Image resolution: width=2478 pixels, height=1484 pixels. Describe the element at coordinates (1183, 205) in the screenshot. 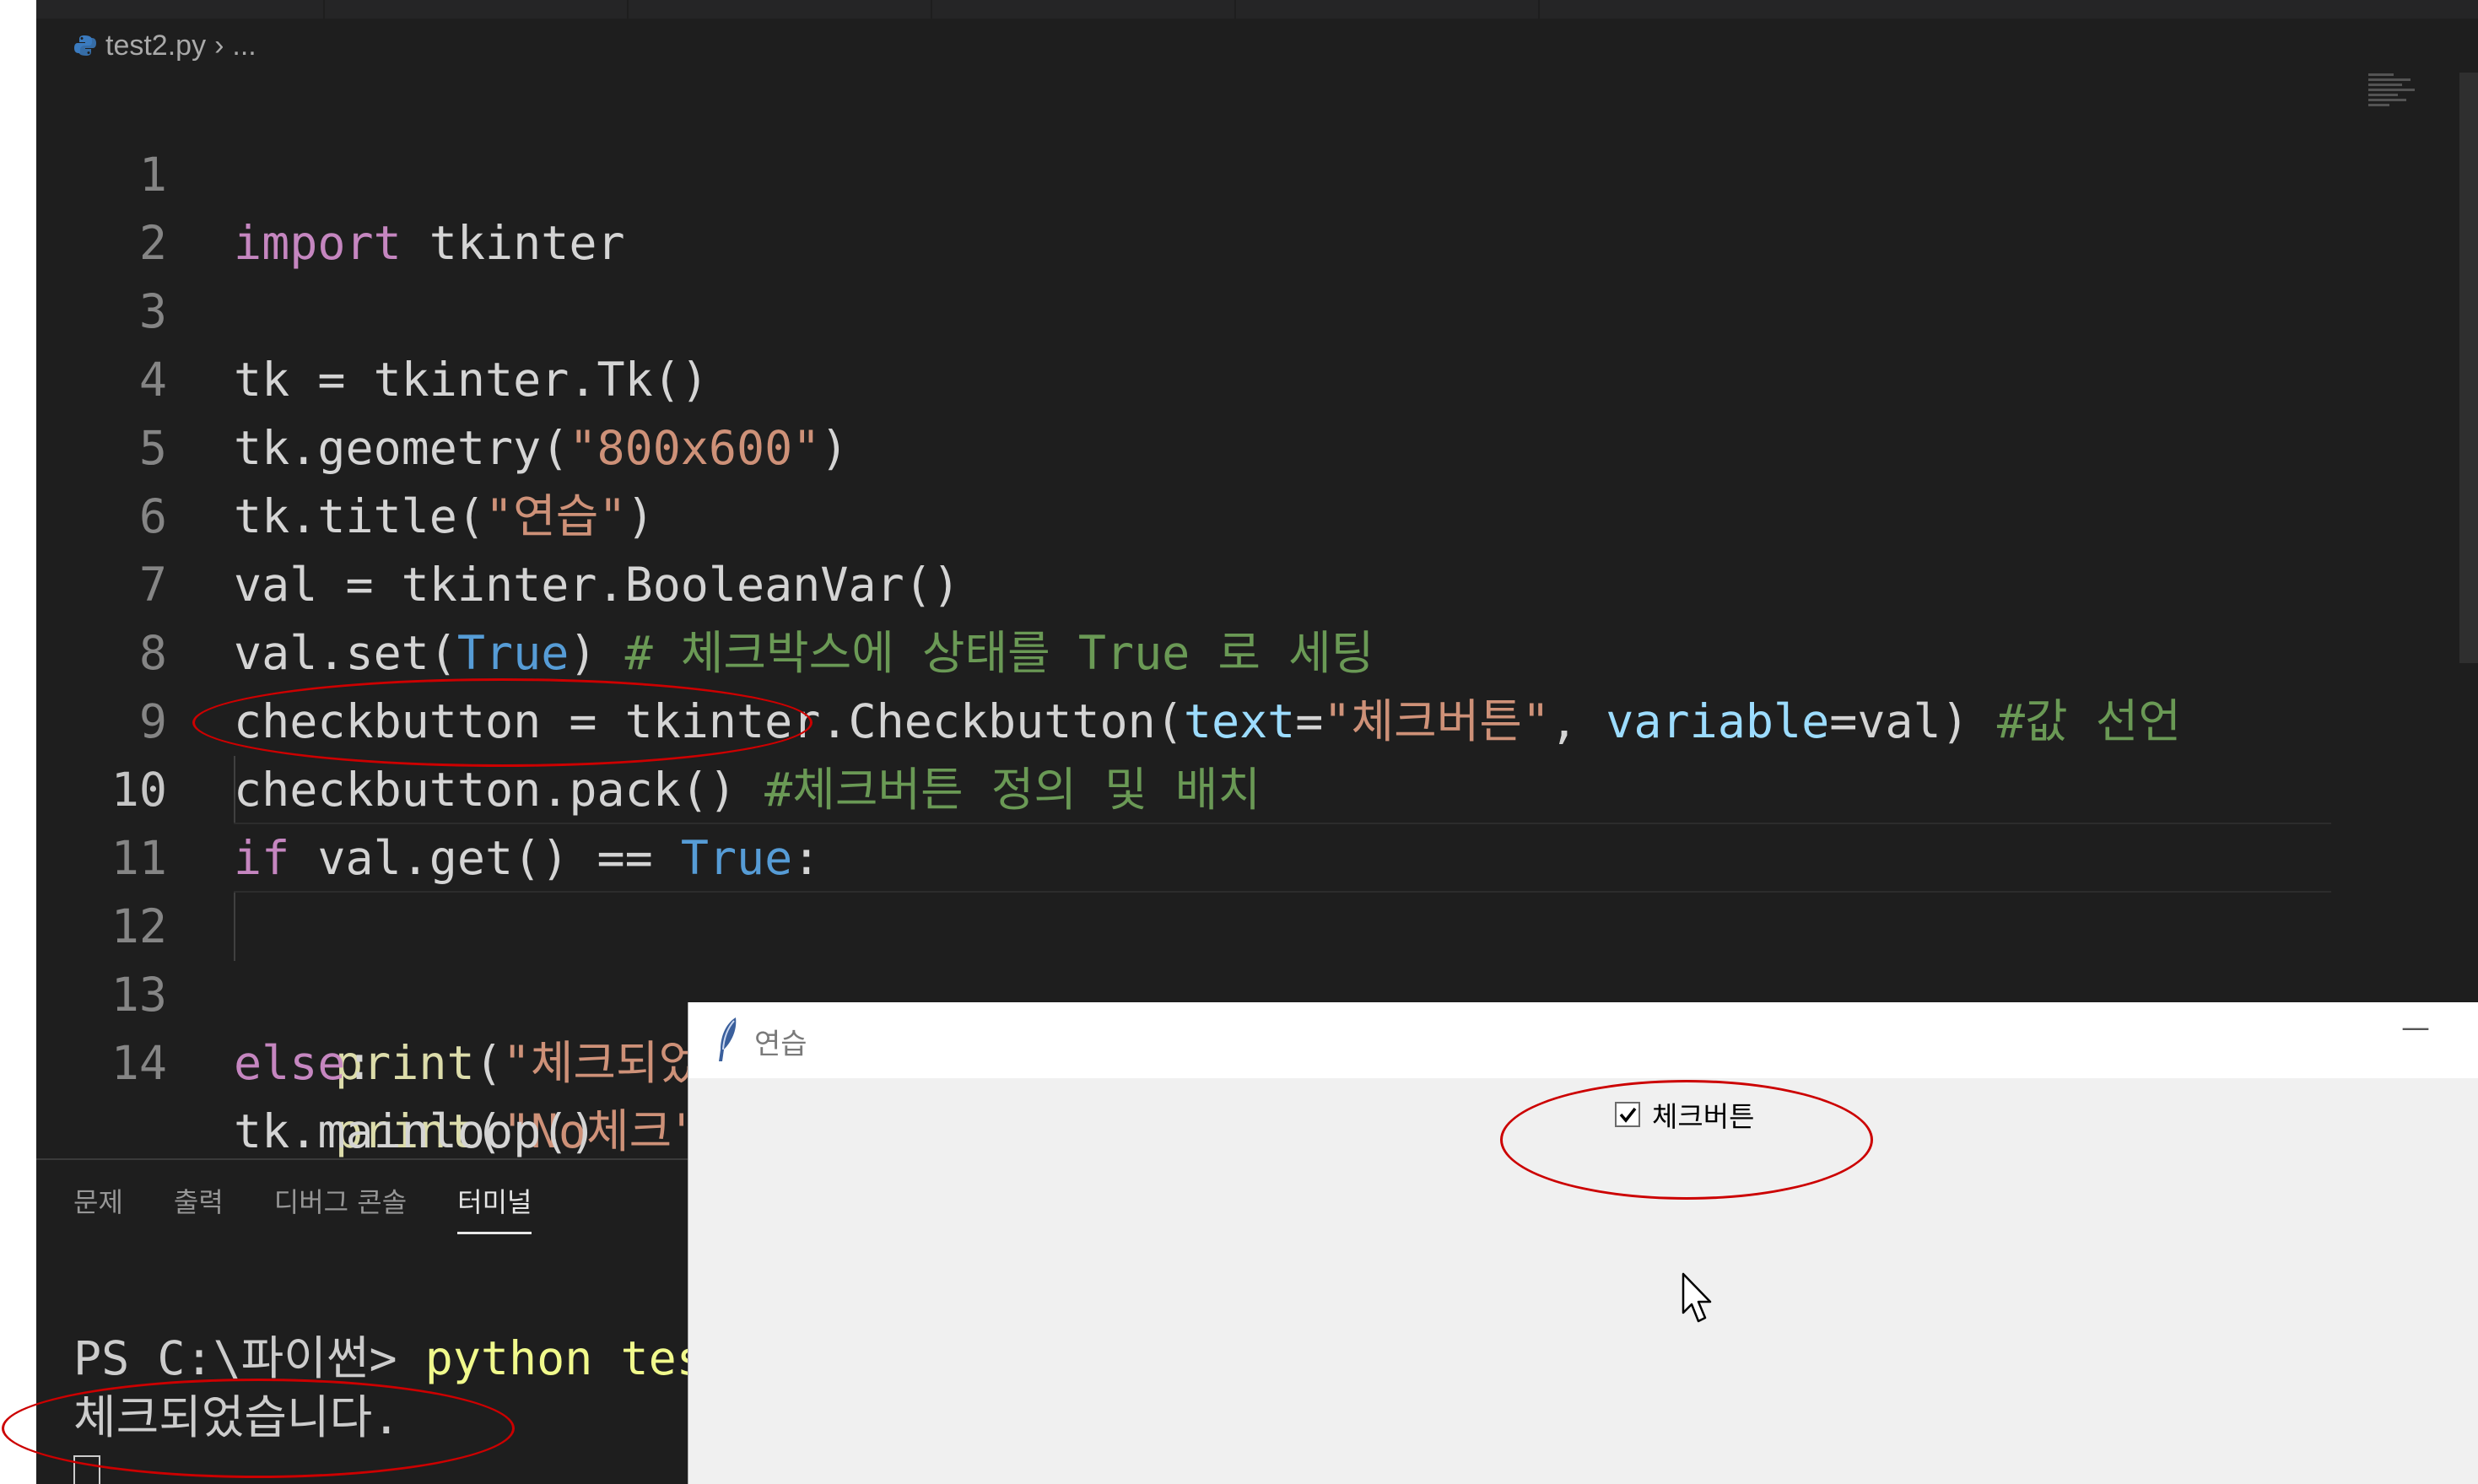

I see `code-line: 2` at that location.